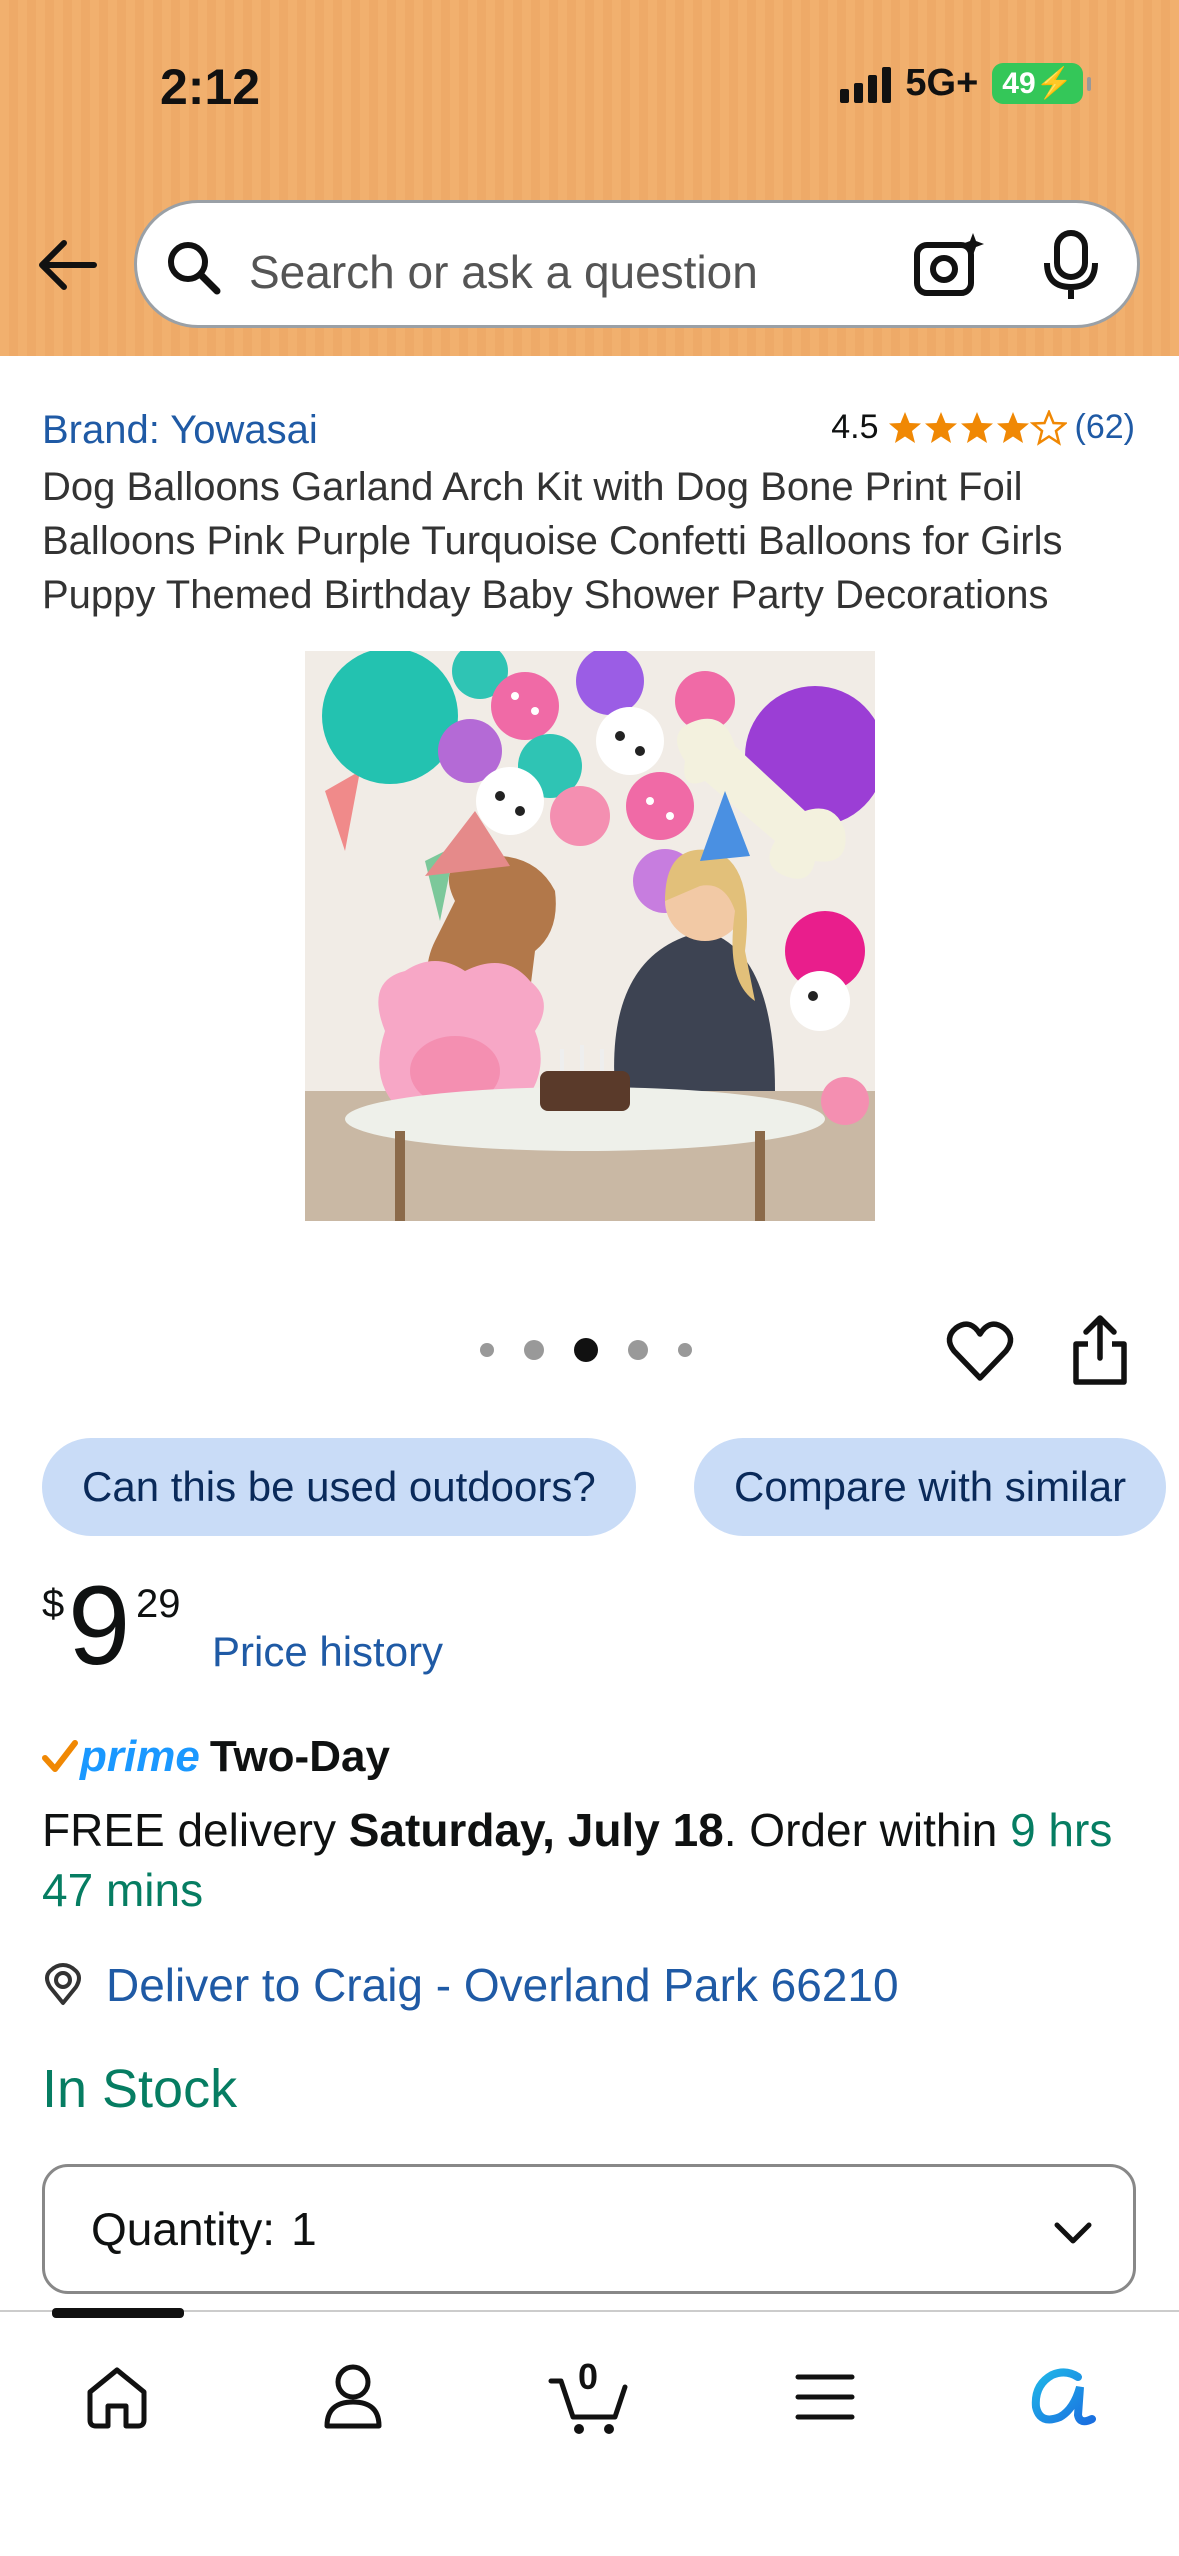 Image resolution: width=1179 pixels, height=2556 pixels. What do you see at coordinates (183, 2229) in the screenshot?
I see `quantity-label: Quantity:` at bounding box center [183, 2229].